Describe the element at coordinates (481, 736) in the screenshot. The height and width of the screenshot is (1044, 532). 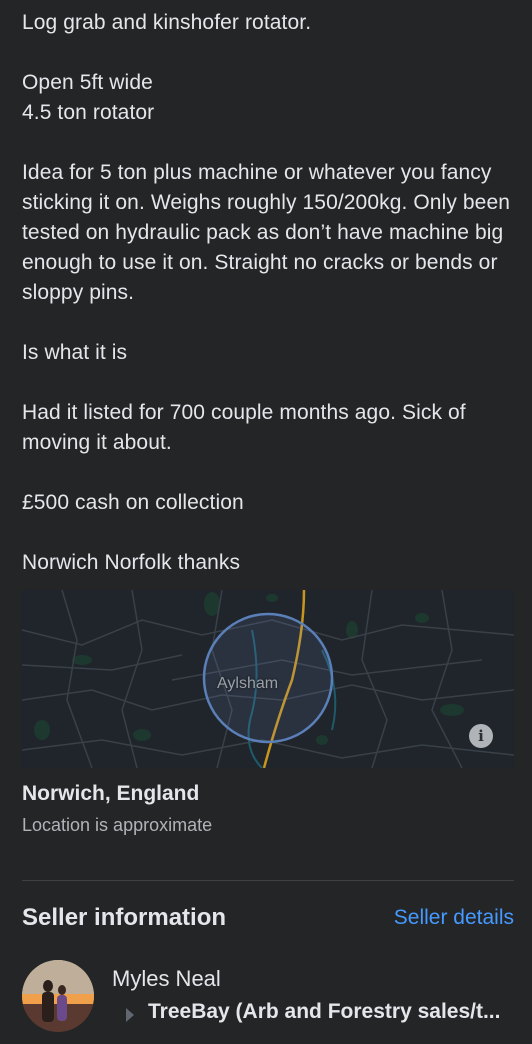
I see `info-icon: i` at that location.